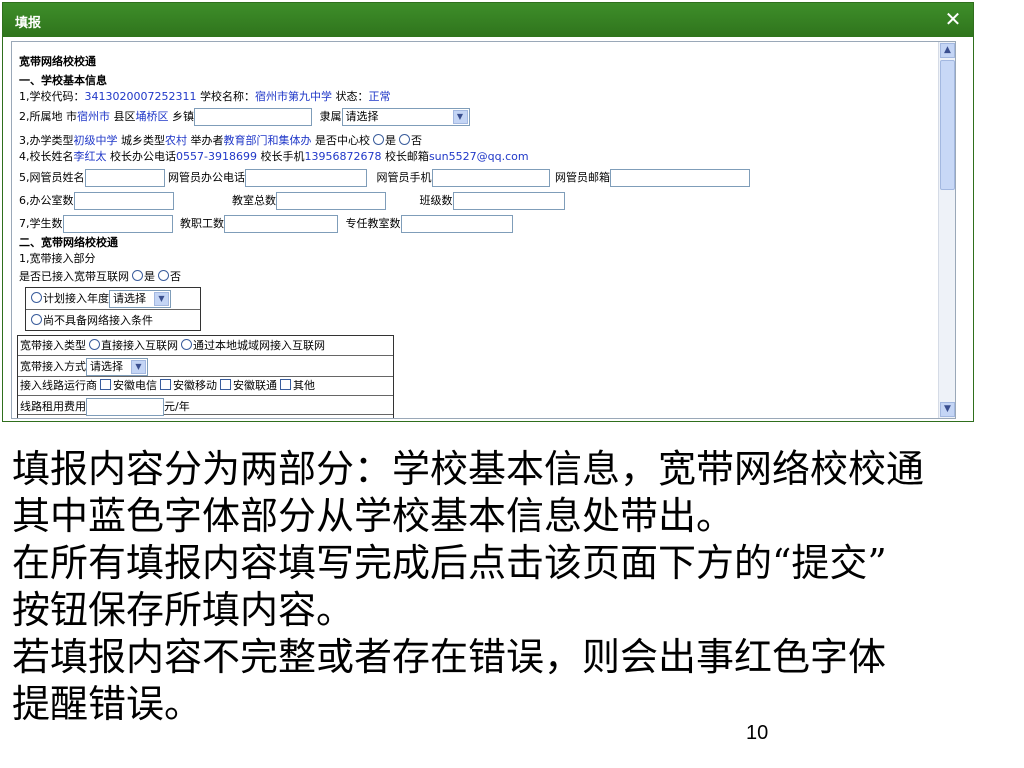 The image size is (1024, 768). What do you see at coordinates (202, 223) in the screenshot?
I see `staff-label: 教职工数` at bounding box center [202, 223].